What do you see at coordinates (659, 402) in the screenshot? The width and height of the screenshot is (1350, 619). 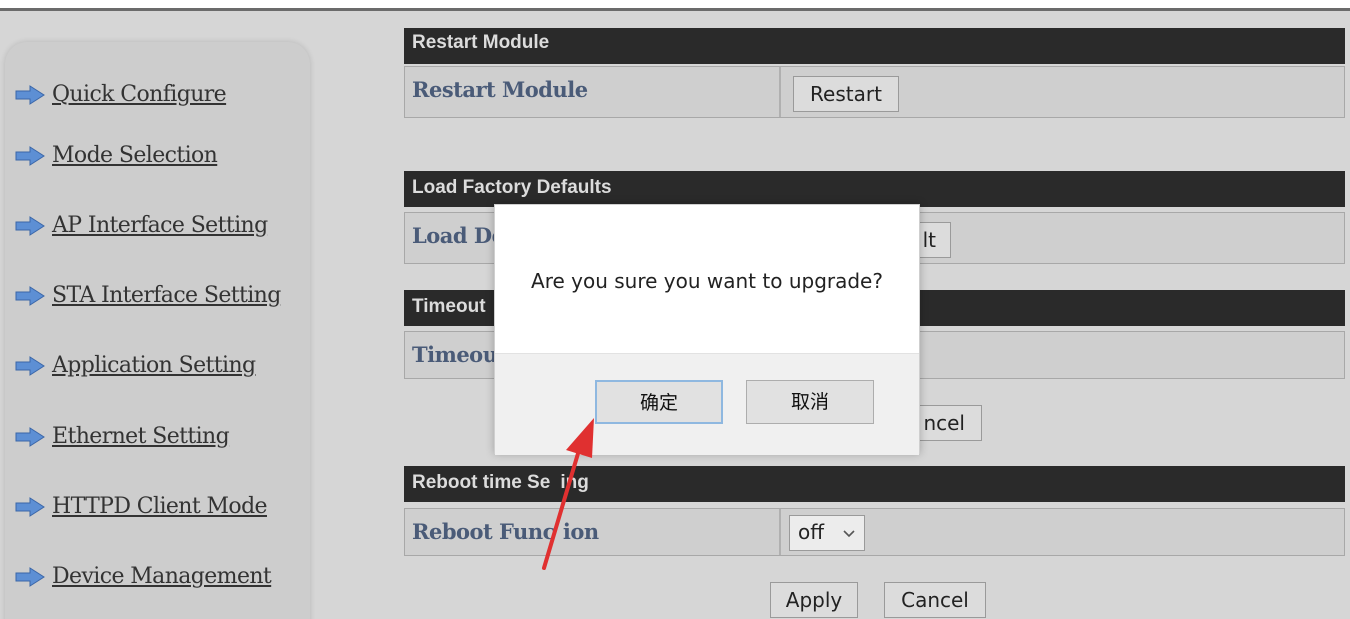 I see `dialog-ok-button: 确定` at bounding box center [659, 402].